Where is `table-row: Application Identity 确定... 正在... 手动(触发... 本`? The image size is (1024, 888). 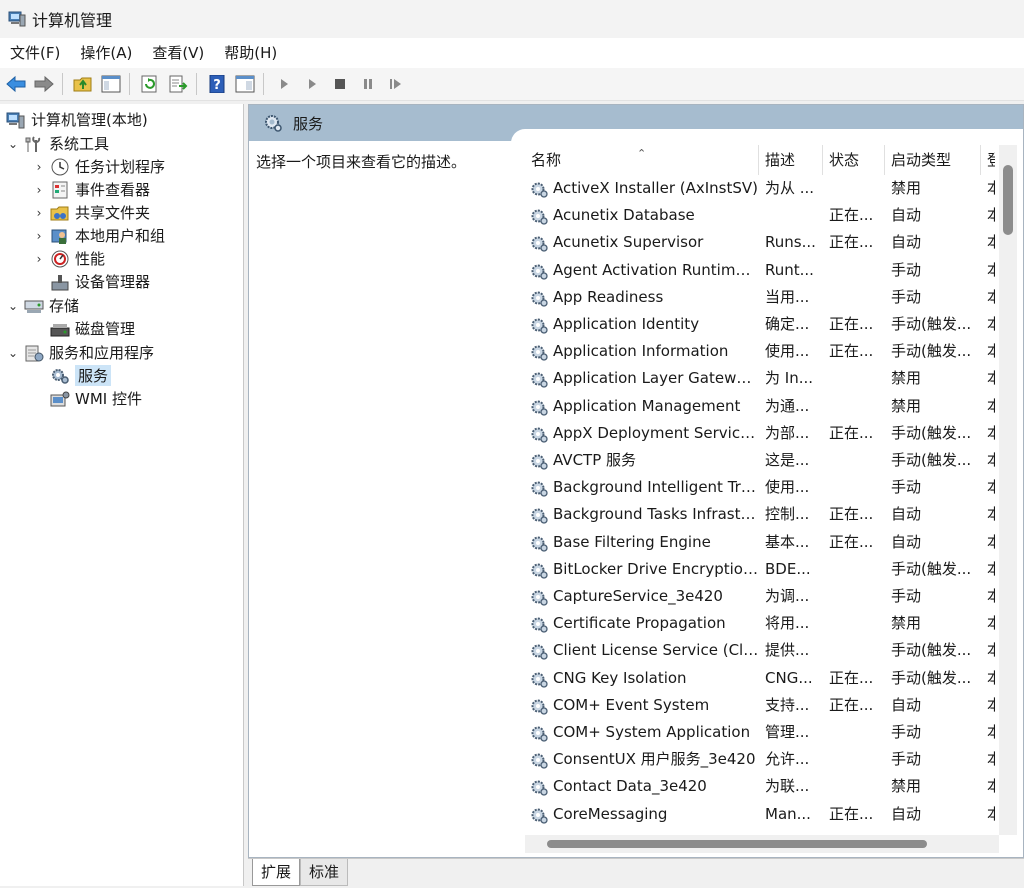 table-row: Application Identity 确定... 正在... 手动(触发... 本 is located at coordinates (760, 324).